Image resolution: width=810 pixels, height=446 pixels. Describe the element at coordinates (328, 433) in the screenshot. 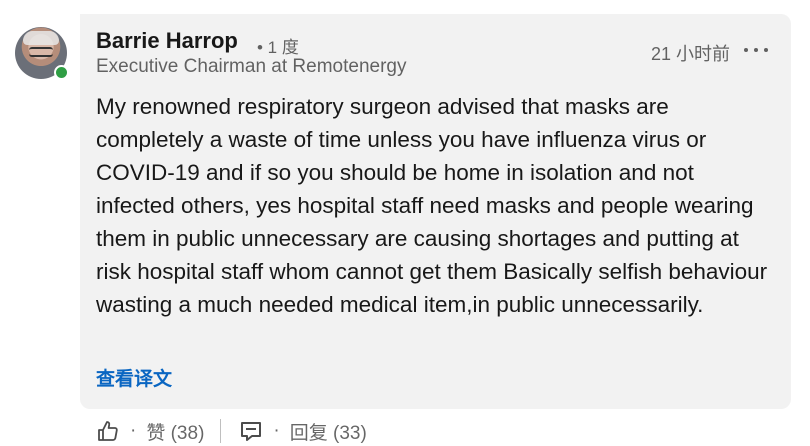

I see `reply-count-label: 回复 (33)` at that location.